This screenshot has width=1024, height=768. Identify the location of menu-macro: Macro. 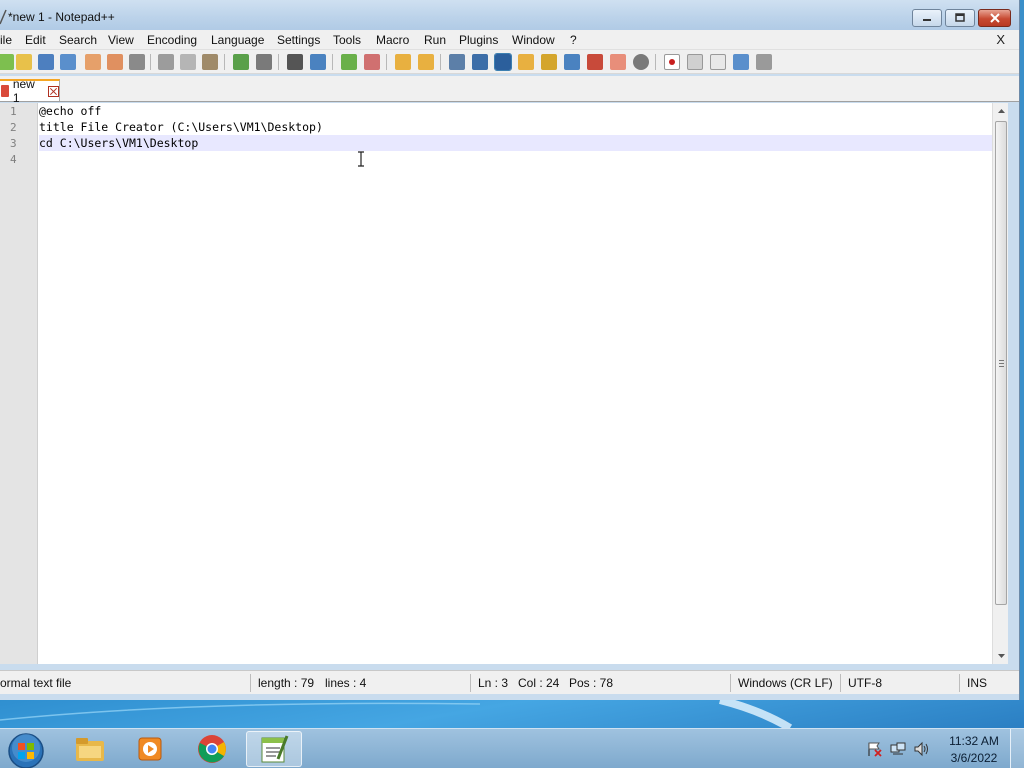
(392, 40).